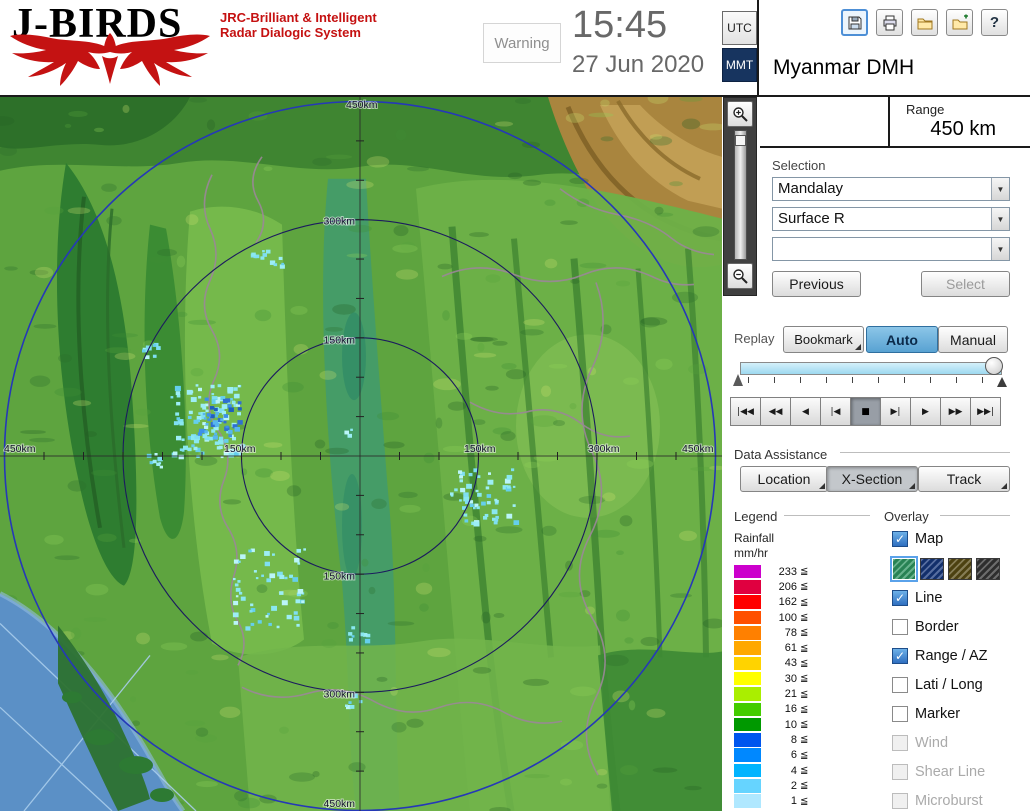 The height and width of the screenshot is (811, 1030). What do you see at coordinates (784, 479) in the screenshot?
I see `location-button: Location` at bounding box center [784, 479].